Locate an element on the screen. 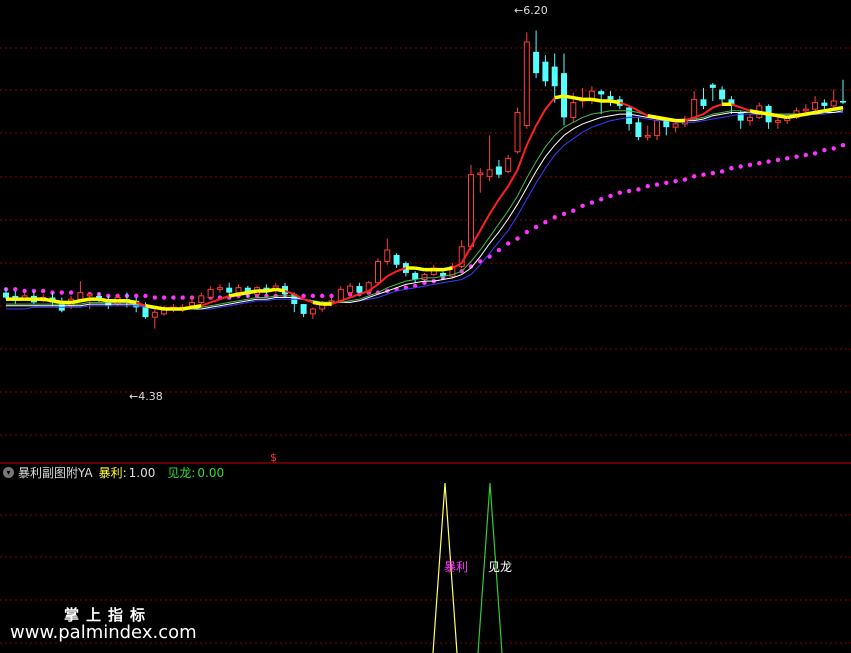  chevron-down-icon: ▾ is located at coordinates (8, 472).